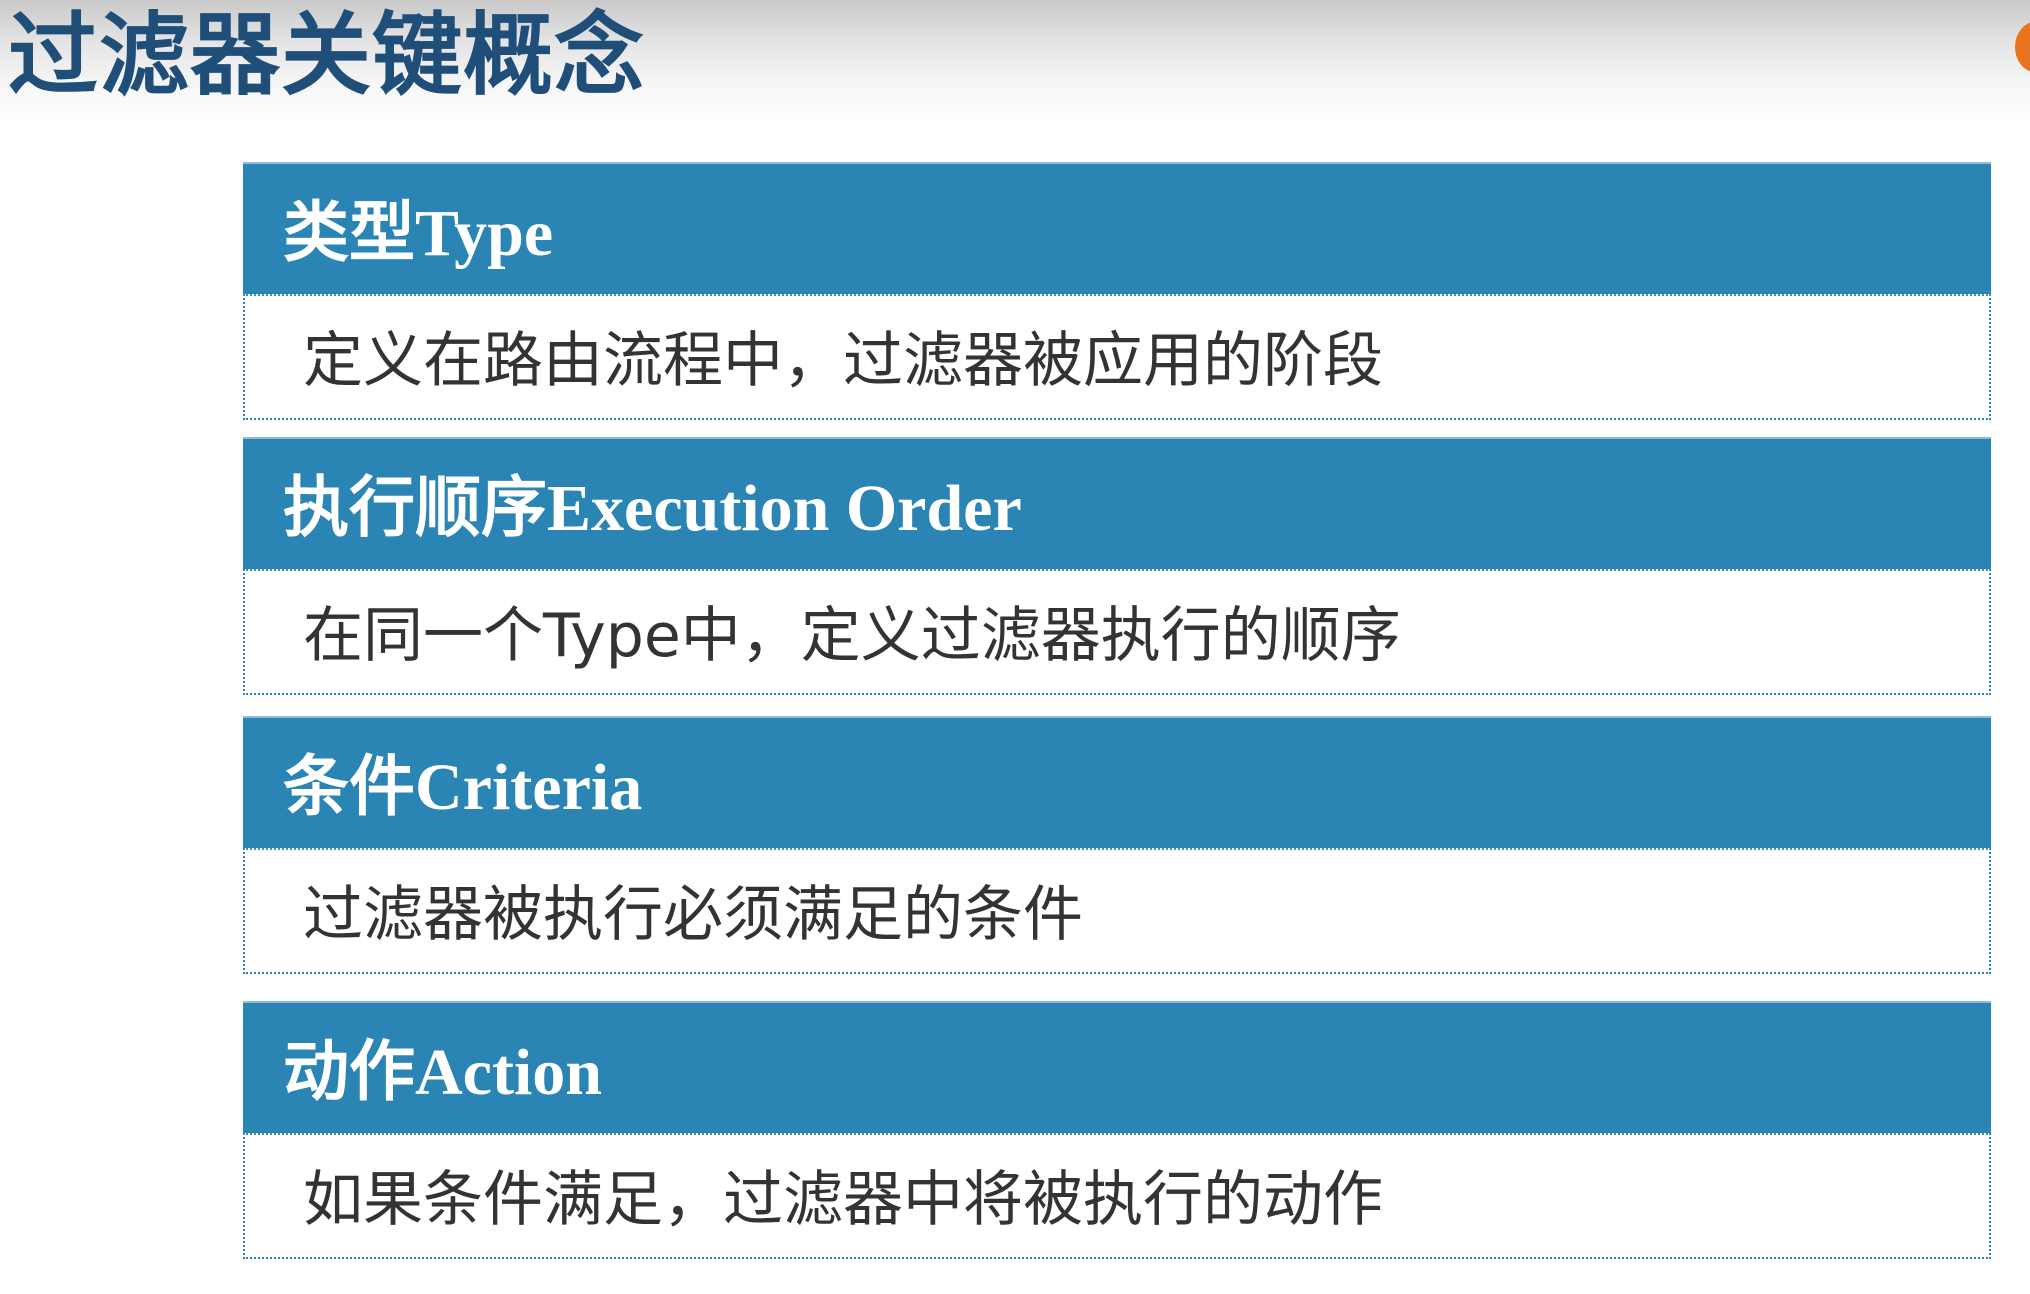  I want to click on concept-heading: 动作Action, so click(442, 1072).